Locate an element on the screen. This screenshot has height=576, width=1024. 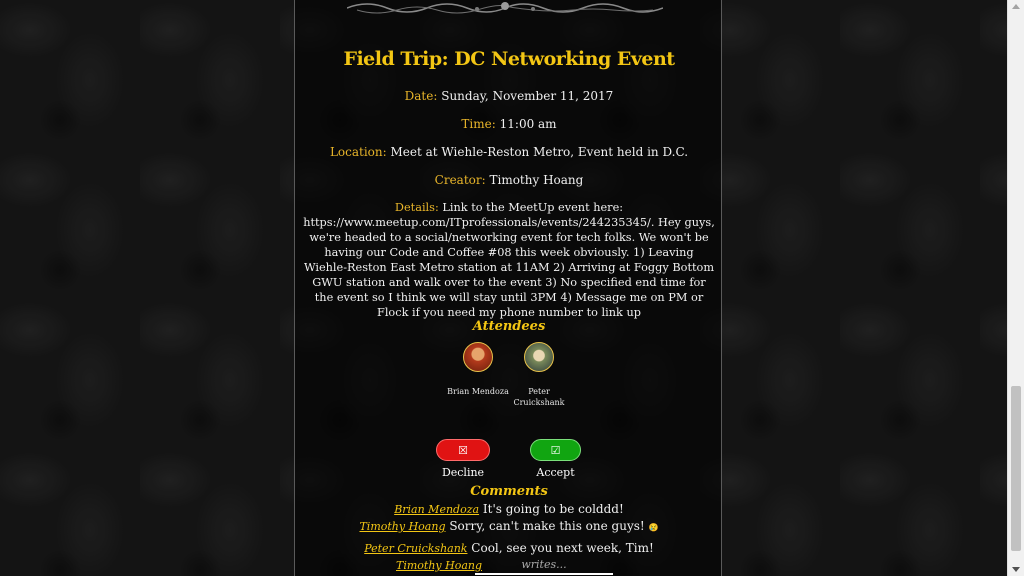
event-time: Time: 11:00 am is located at coordinates (509, 124).